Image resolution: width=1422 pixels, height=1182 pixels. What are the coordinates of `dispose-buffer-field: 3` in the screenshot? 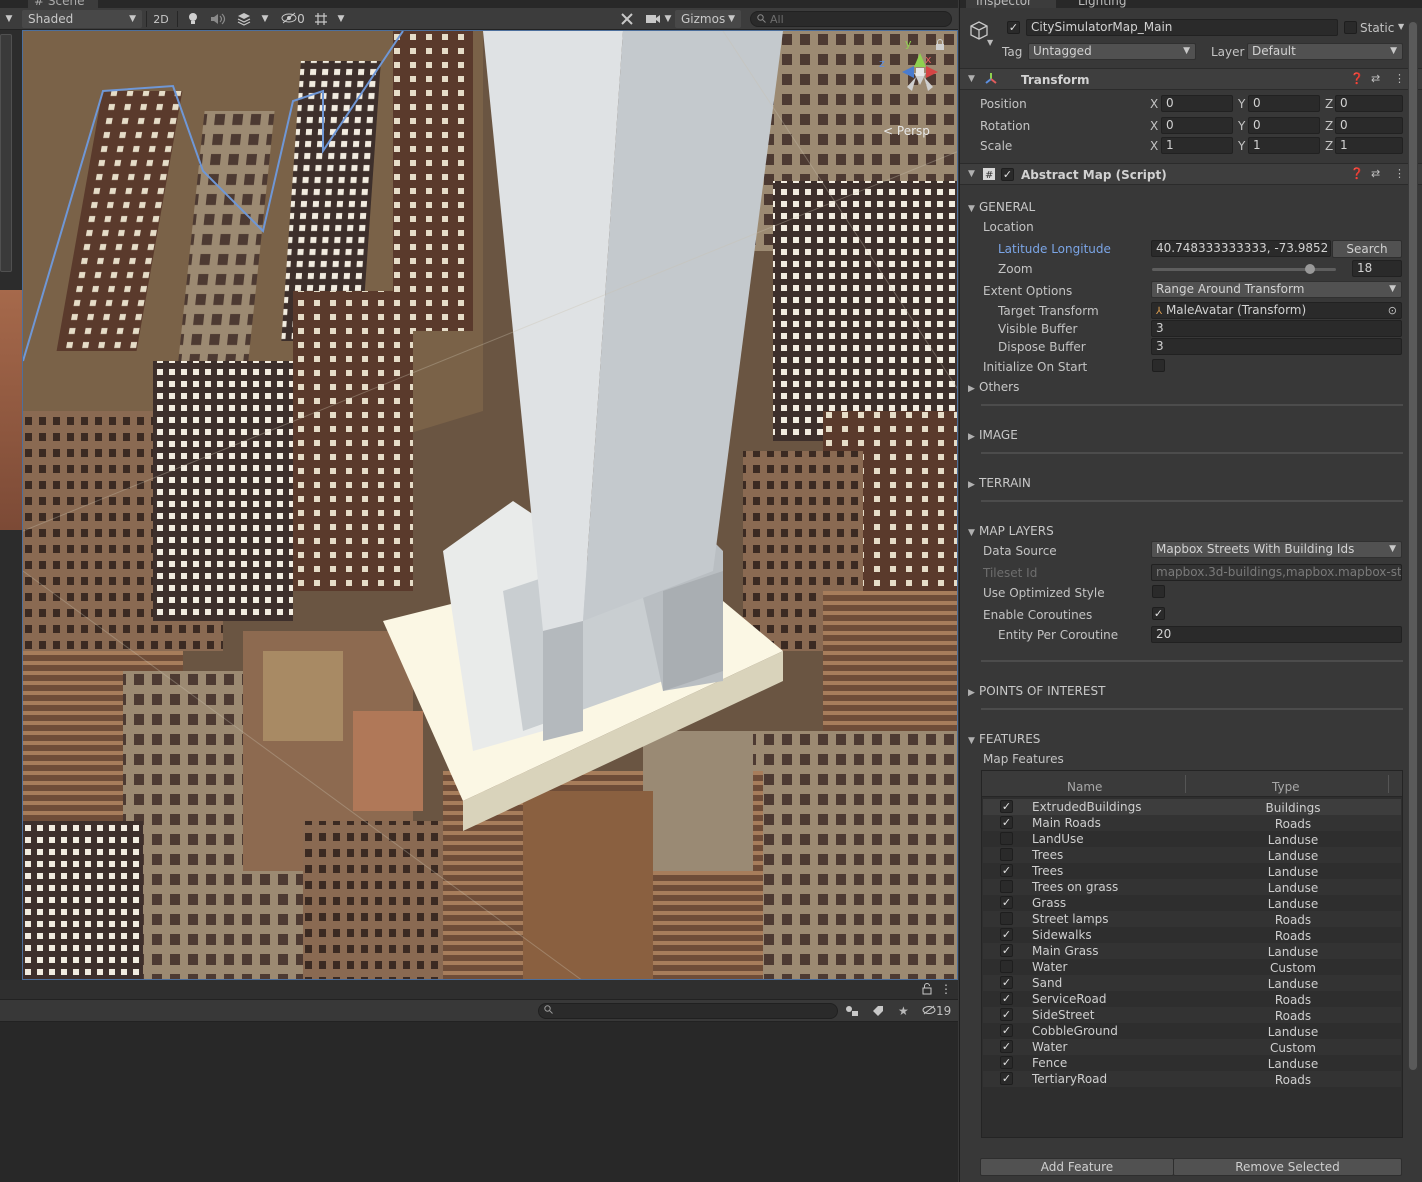 It's located at (1276, 346).